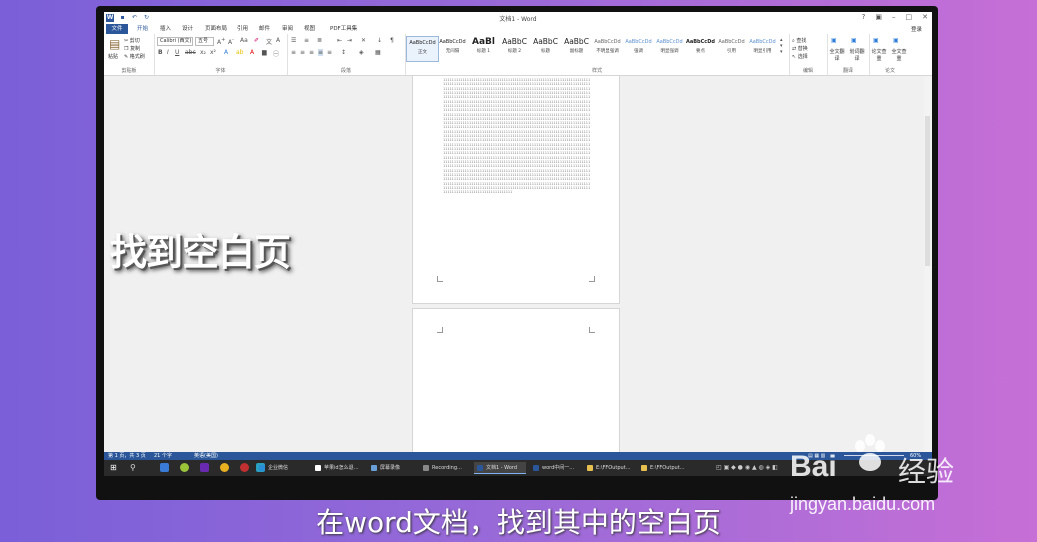 Image resolution: width=1037 pixels, height=542 pixels. Describe the element at coordinates (800, 56) in the screenshot. I see `select-button: ↖ 选择` at that location.